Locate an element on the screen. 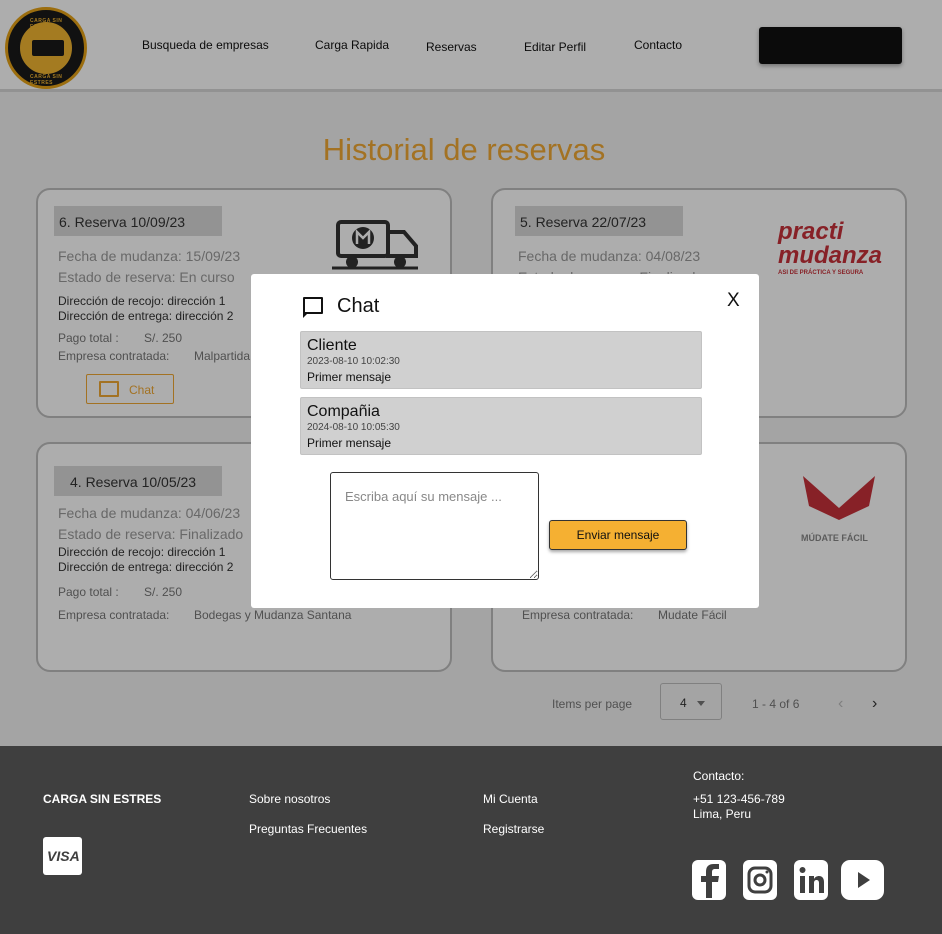 The height and width of the screenshot is (934, 942). message-author: Compañia is located at coordinates (343, 411).